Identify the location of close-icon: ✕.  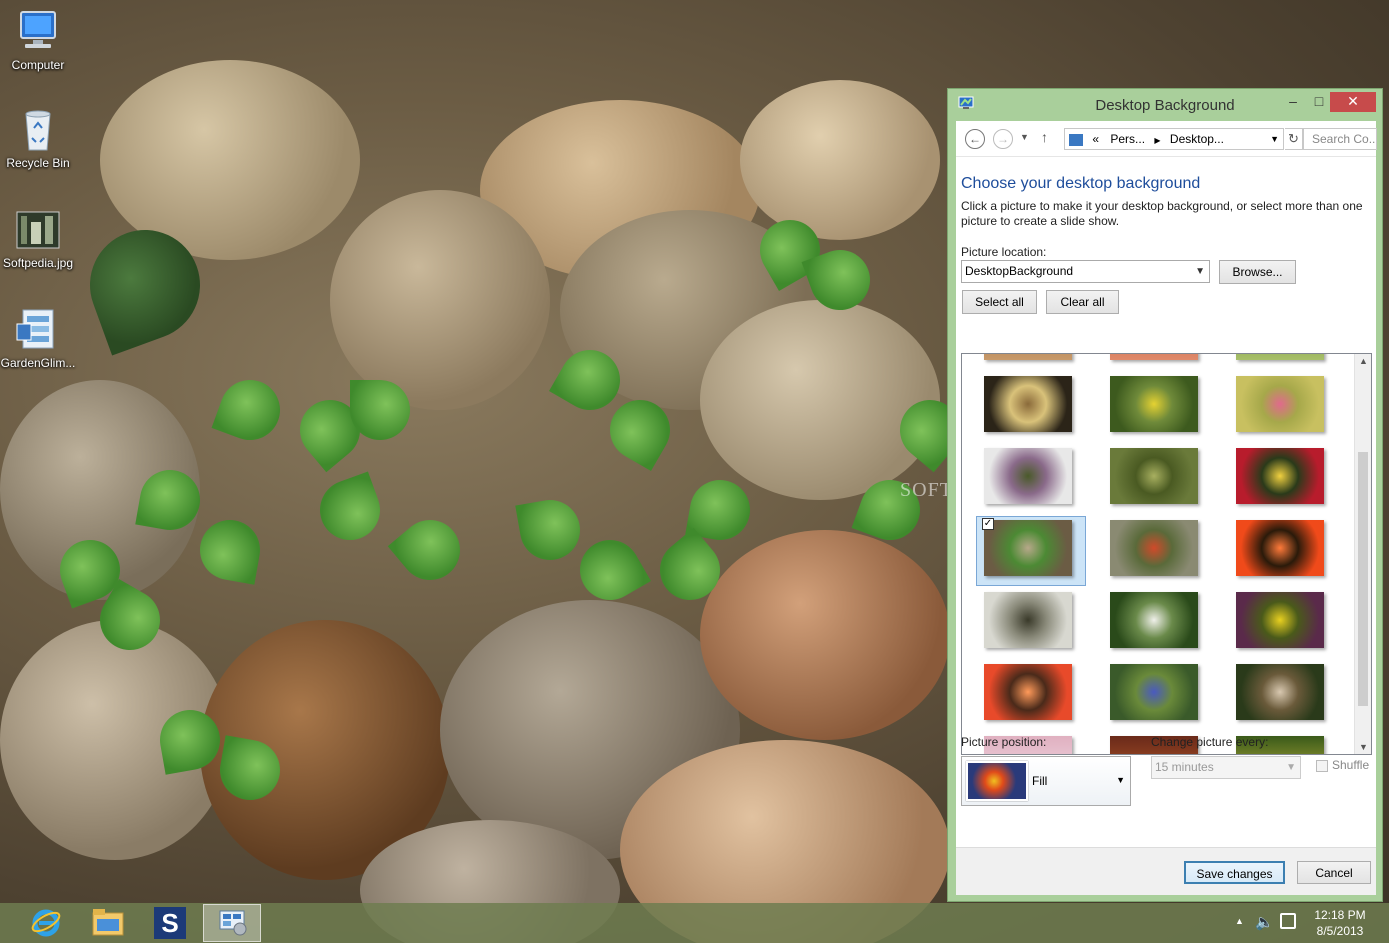
(1353, 101).